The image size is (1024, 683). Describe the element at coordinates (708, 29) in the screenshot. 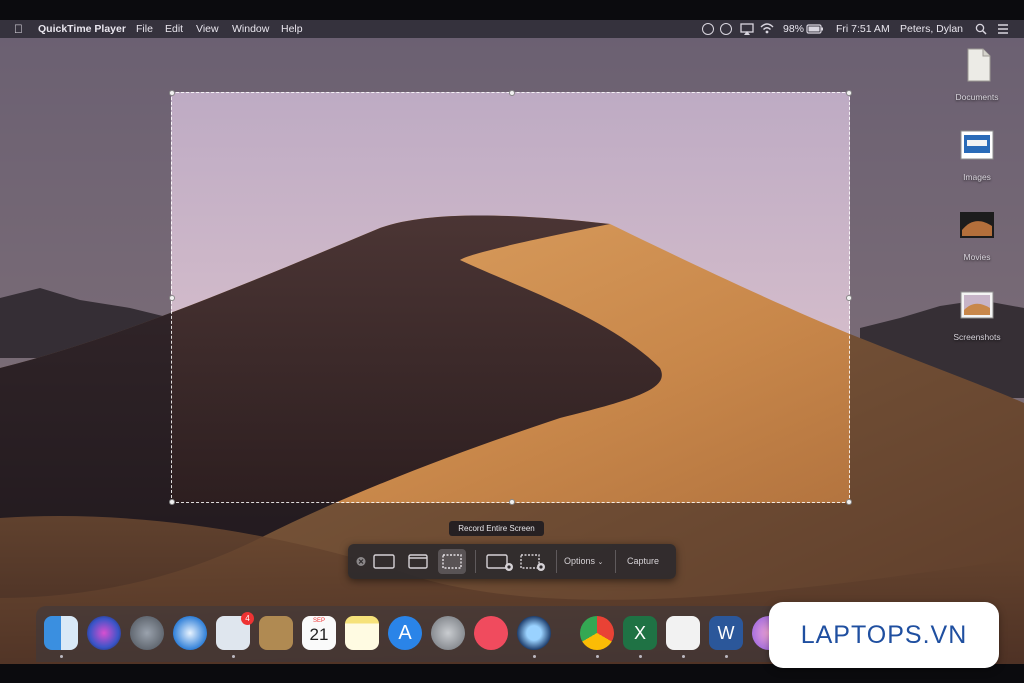

I see `record-icon` at that location.